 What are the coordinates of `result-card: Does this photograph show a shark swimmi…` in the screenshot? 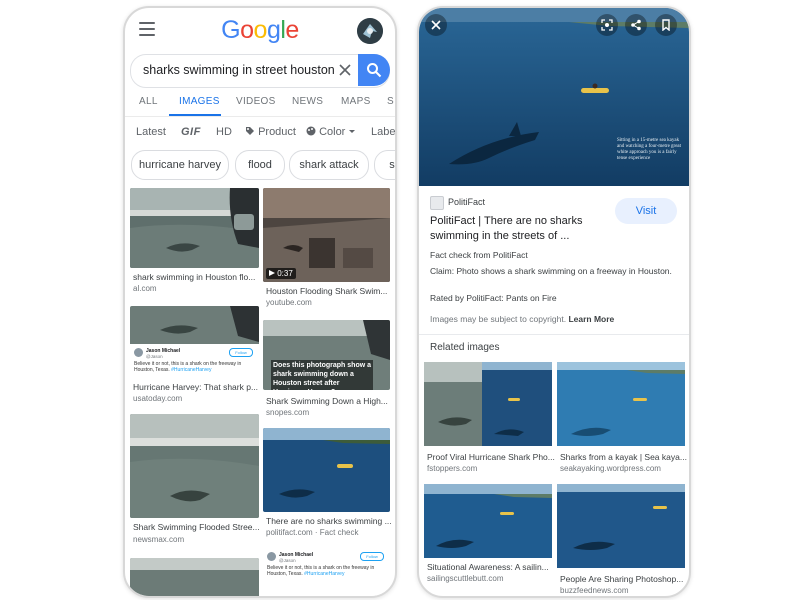 It's located at (326, 370).